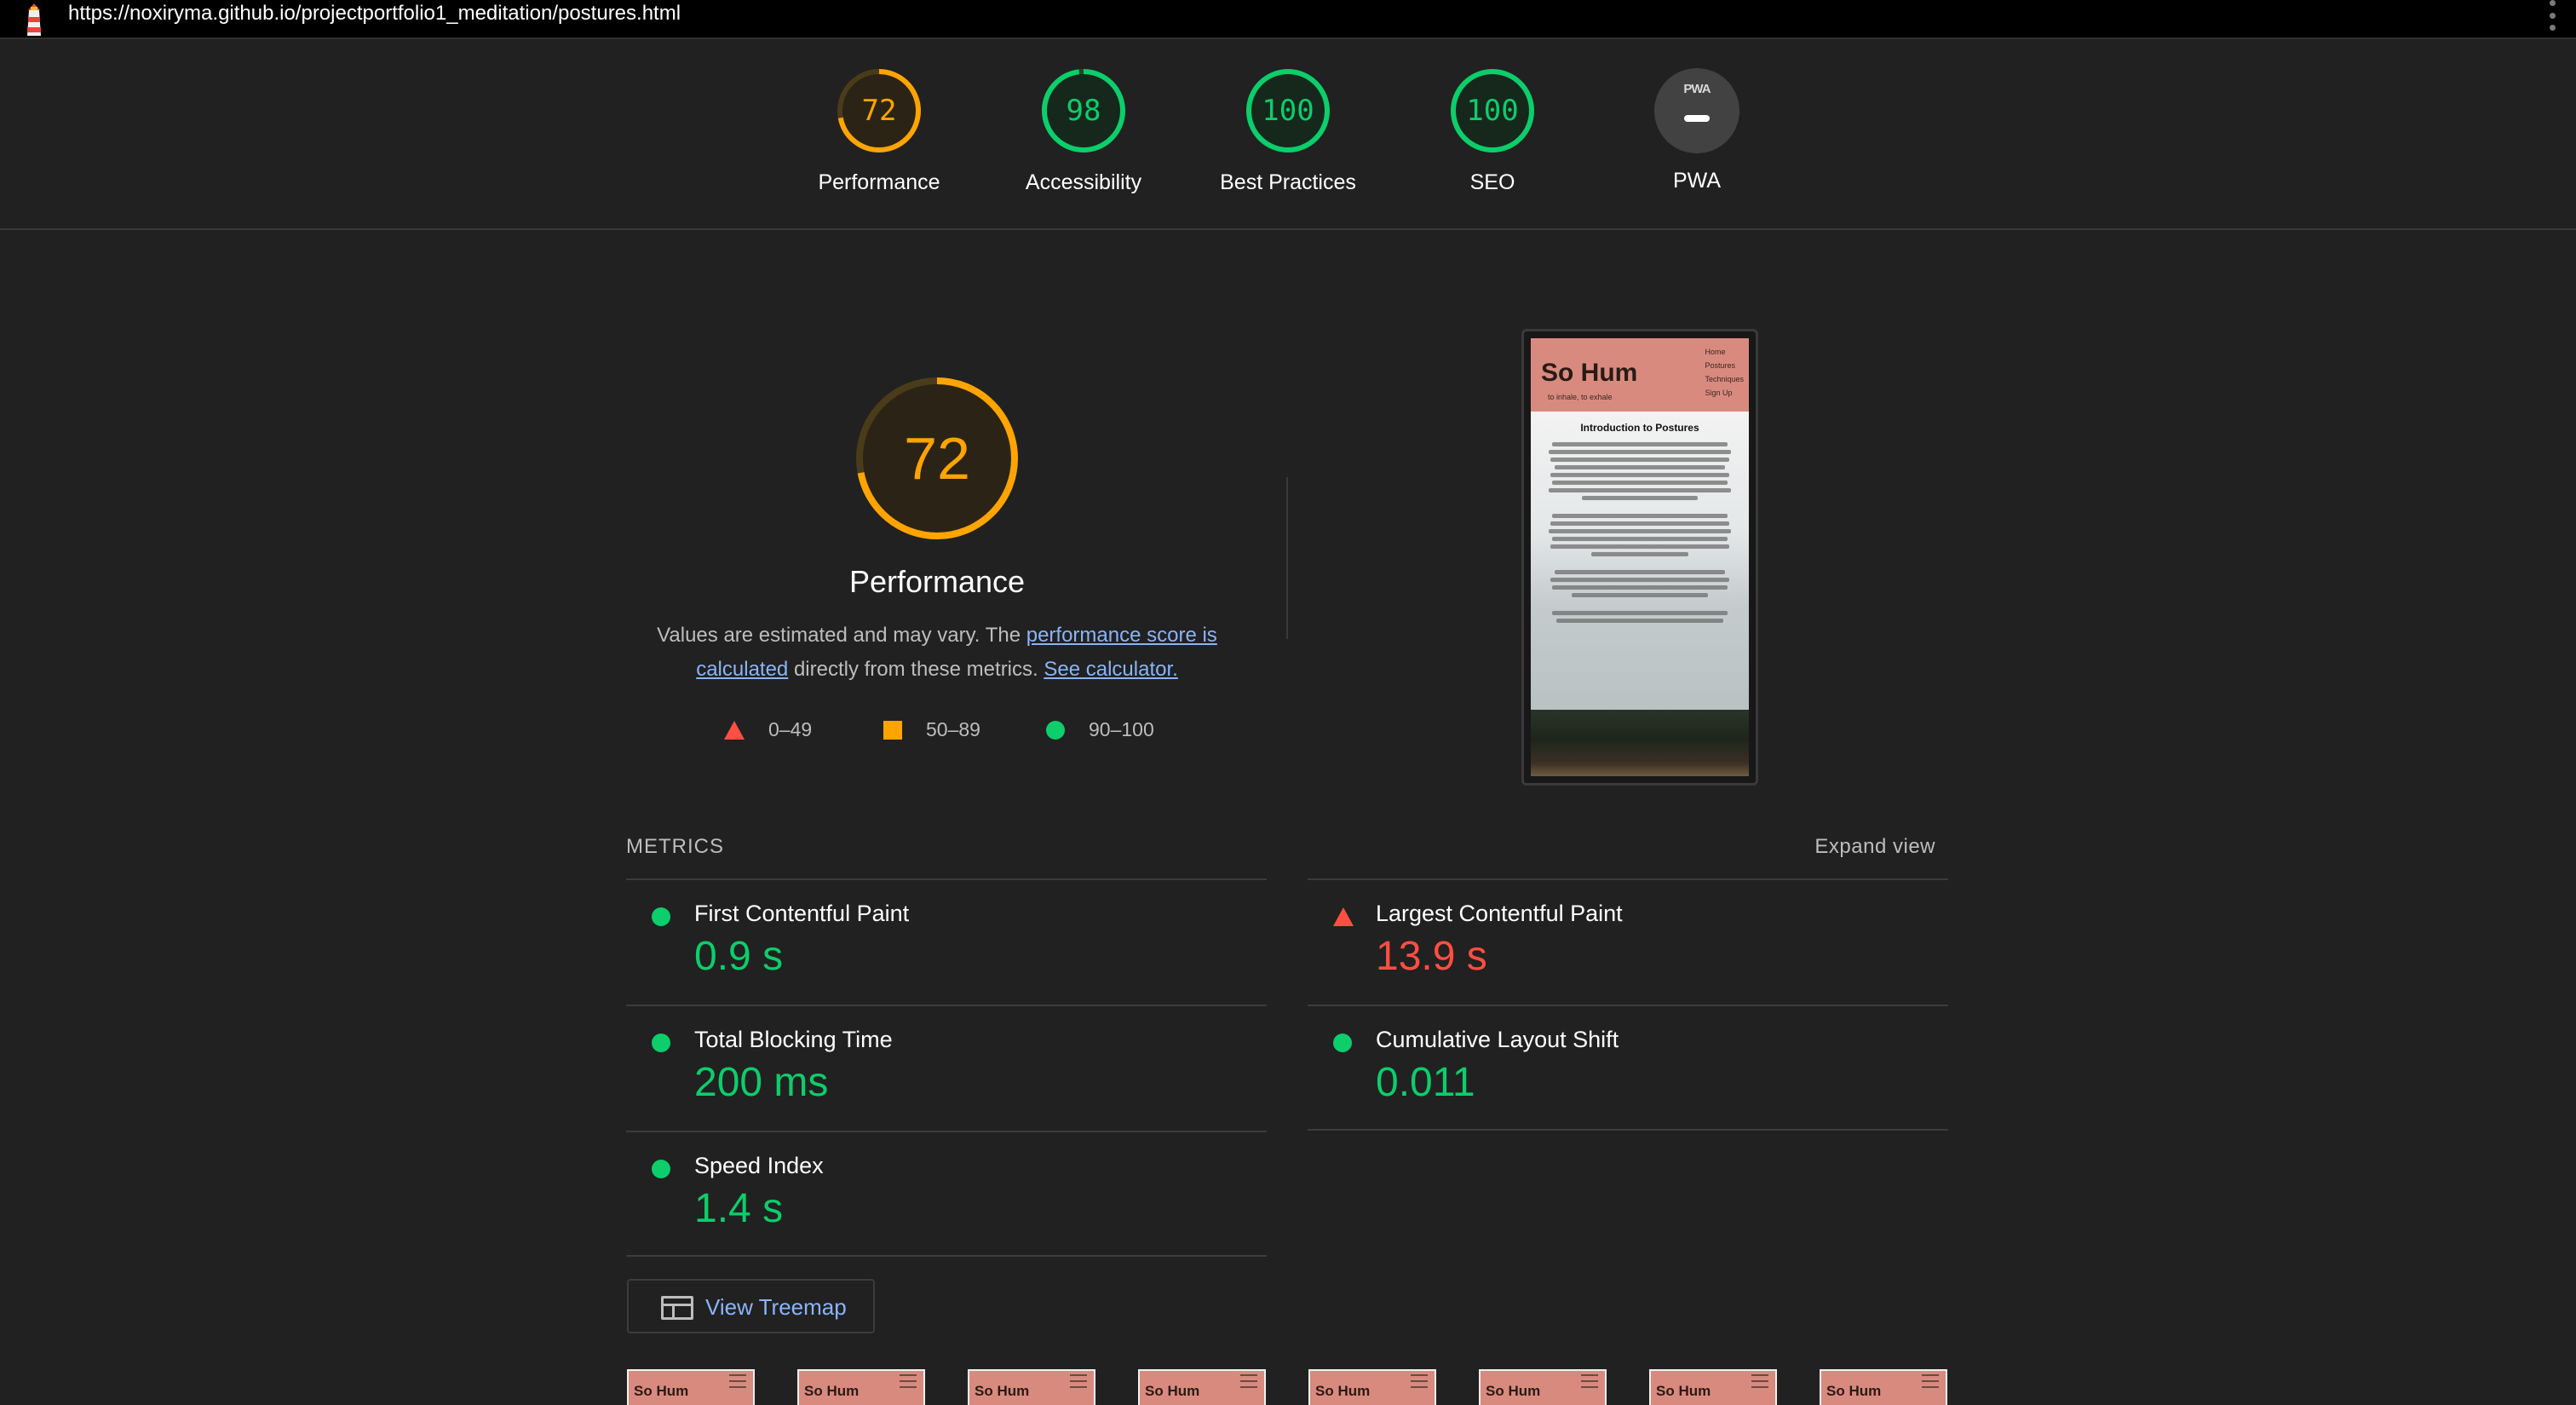 This screenshot has height=1405, width=2576. I want to click on legend-pass: 90–100, so click(1100, 729).